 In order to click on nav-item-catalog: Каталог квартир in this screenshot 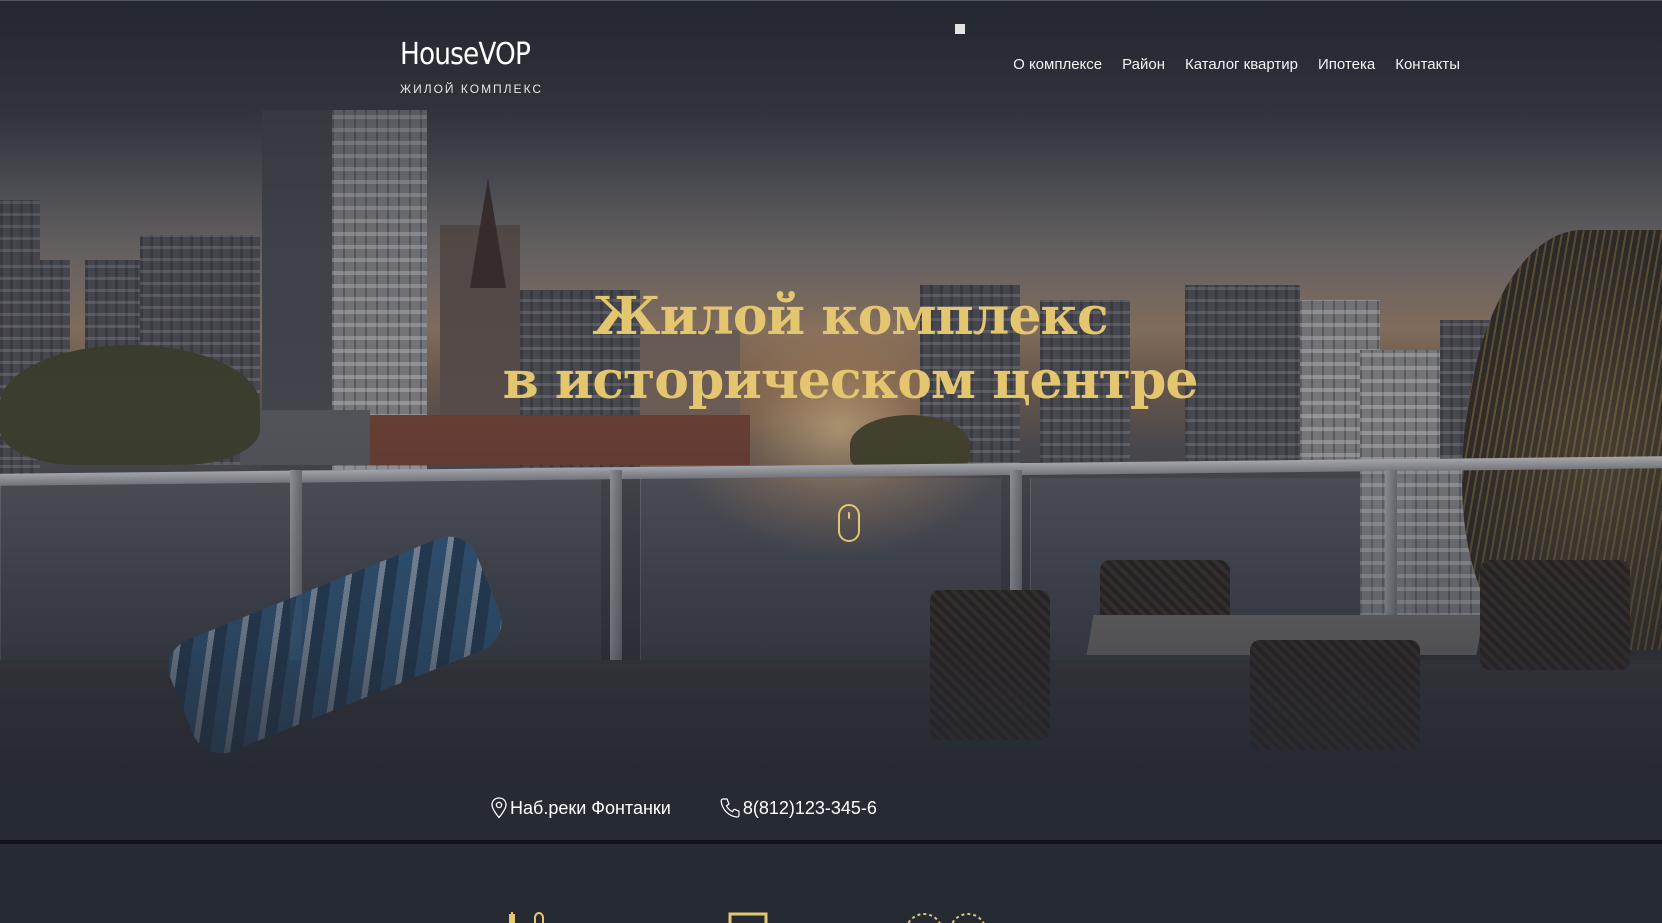, I will do `click(1241, 64)`.